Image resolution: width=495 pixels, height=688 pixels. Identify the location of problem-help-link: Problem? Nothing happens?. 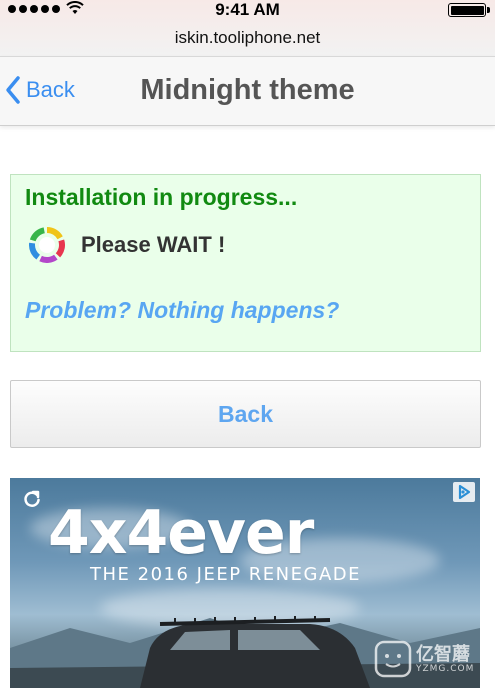
(182, 310).